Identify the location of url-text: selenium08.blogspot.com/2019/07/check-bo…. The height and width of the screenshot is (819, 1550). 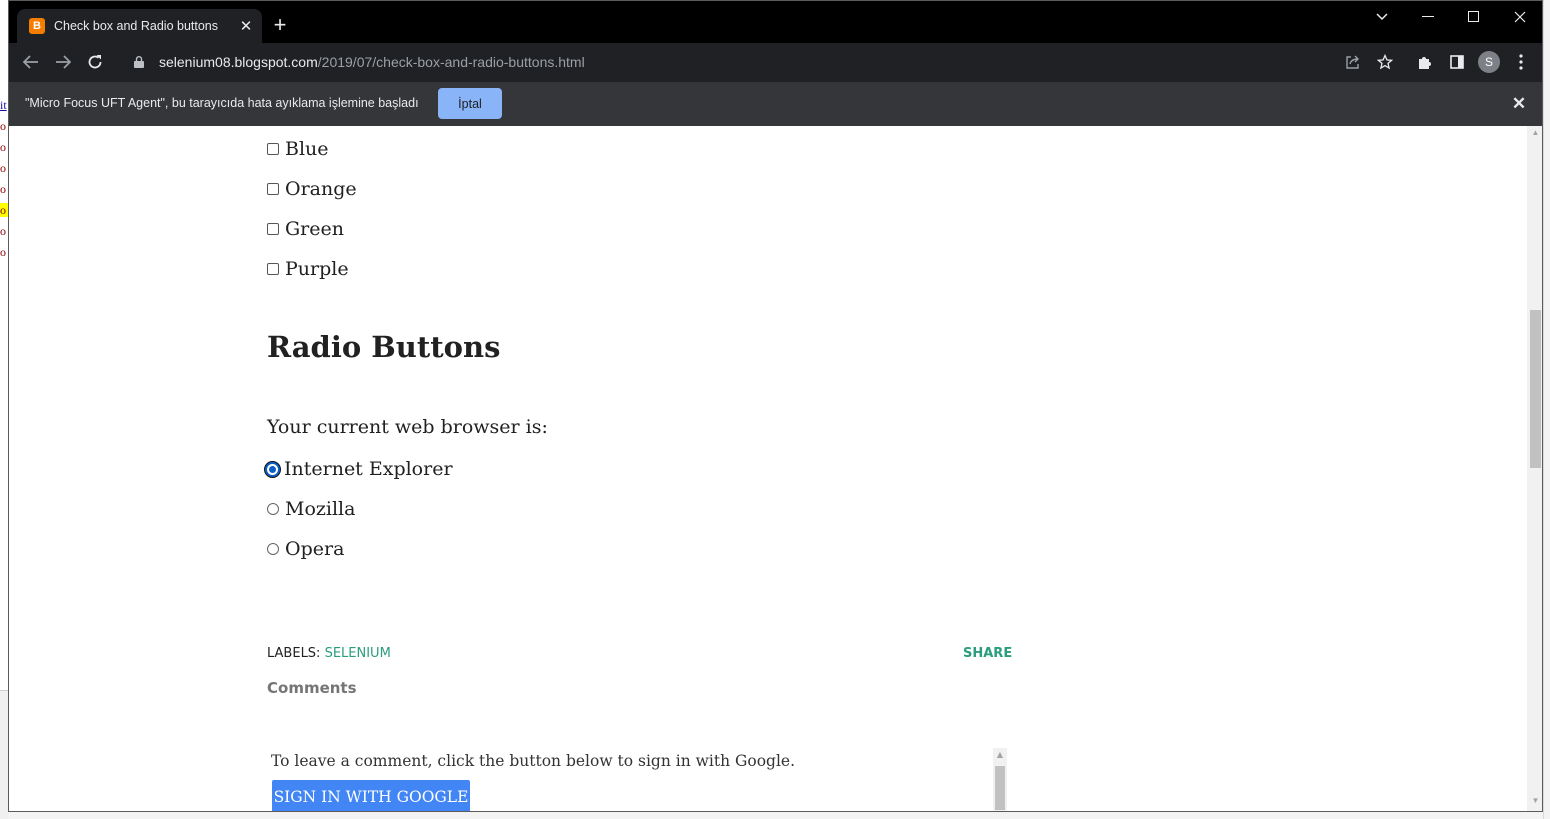
(372, 62).